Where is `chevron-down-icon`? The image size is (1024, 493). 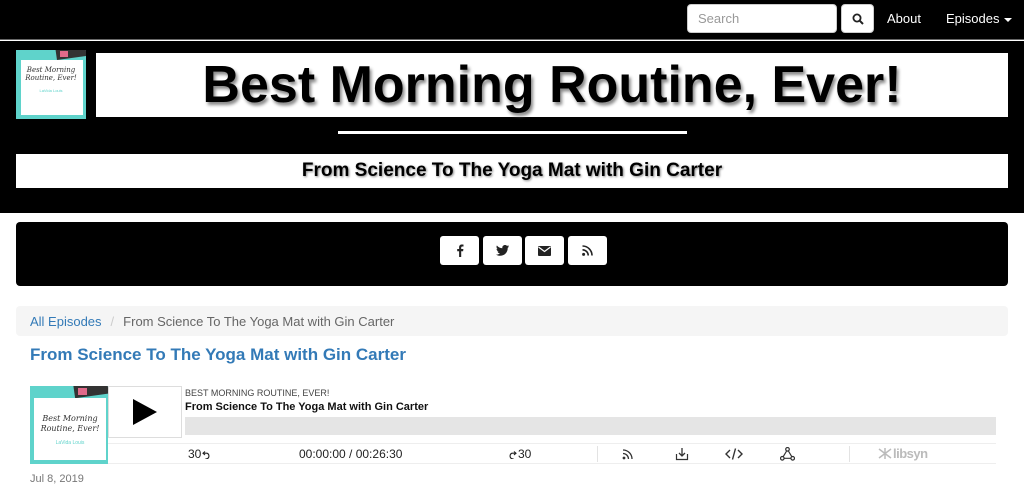
chevron-down-icon is located at coordinates (1008, 19).